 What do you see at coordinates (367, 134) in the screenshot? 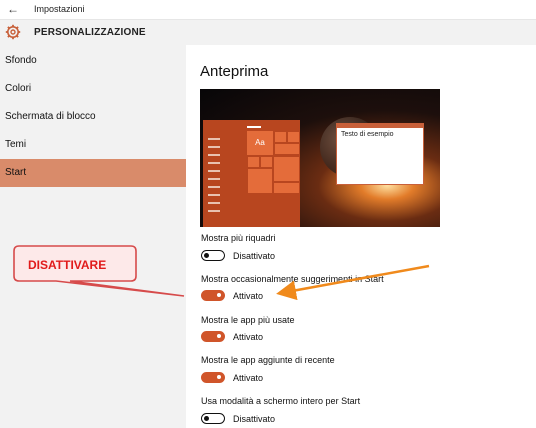
I see `preview-window-text: Testo di esempio` at bounding box center [367, 134].